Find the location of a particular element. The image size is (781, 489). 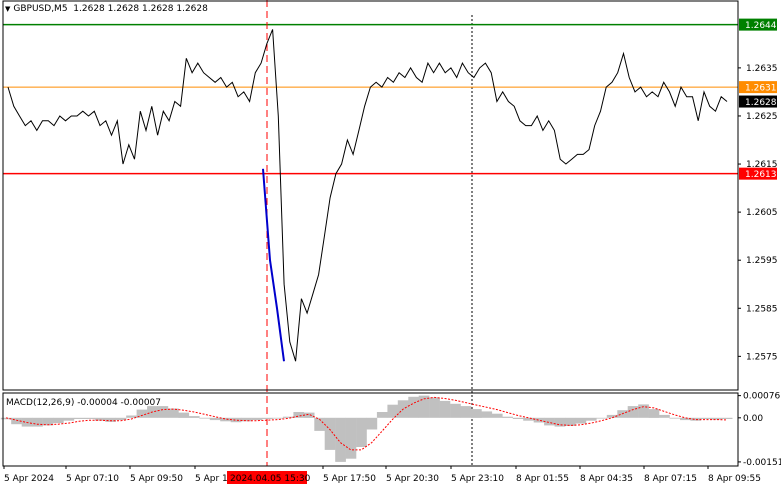

x-tick-label: 5 Apr 2024 is located at coordinates (29, 479).